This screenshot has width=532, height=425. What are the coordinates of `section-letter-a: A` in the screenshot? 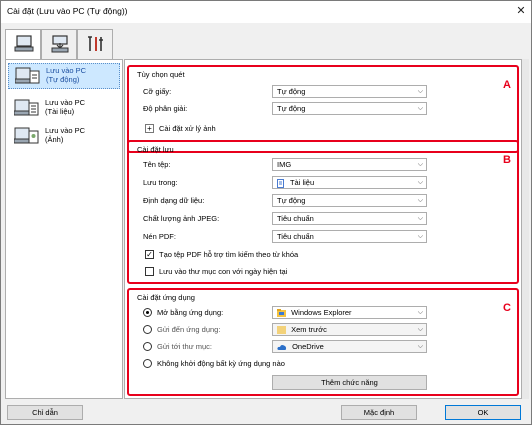 It's located at (507, 85).